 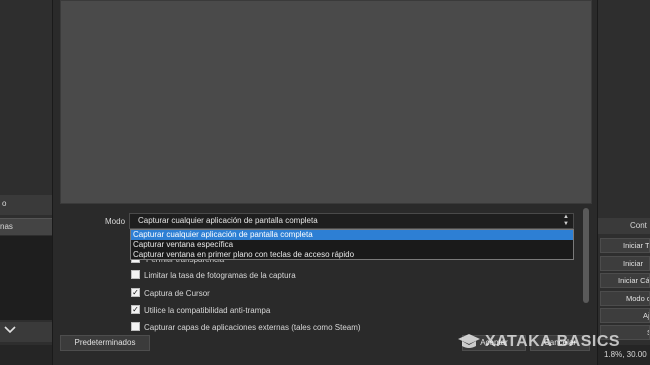 What do you see at coordinates (135, 309) in the screenshot?
I see `anti-cheat-checkbox: ✓` at bounding box center [135, 309].